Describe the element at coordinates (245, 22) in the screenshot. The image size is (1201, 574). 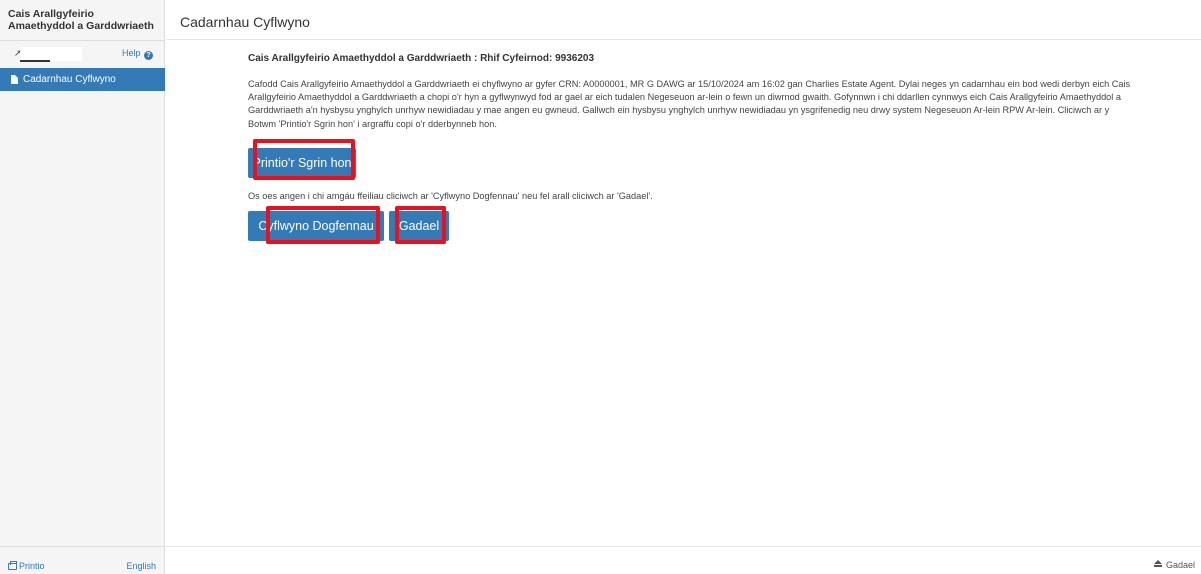
I see `page-title: Cadarnhau Cyflwyno` at that location.